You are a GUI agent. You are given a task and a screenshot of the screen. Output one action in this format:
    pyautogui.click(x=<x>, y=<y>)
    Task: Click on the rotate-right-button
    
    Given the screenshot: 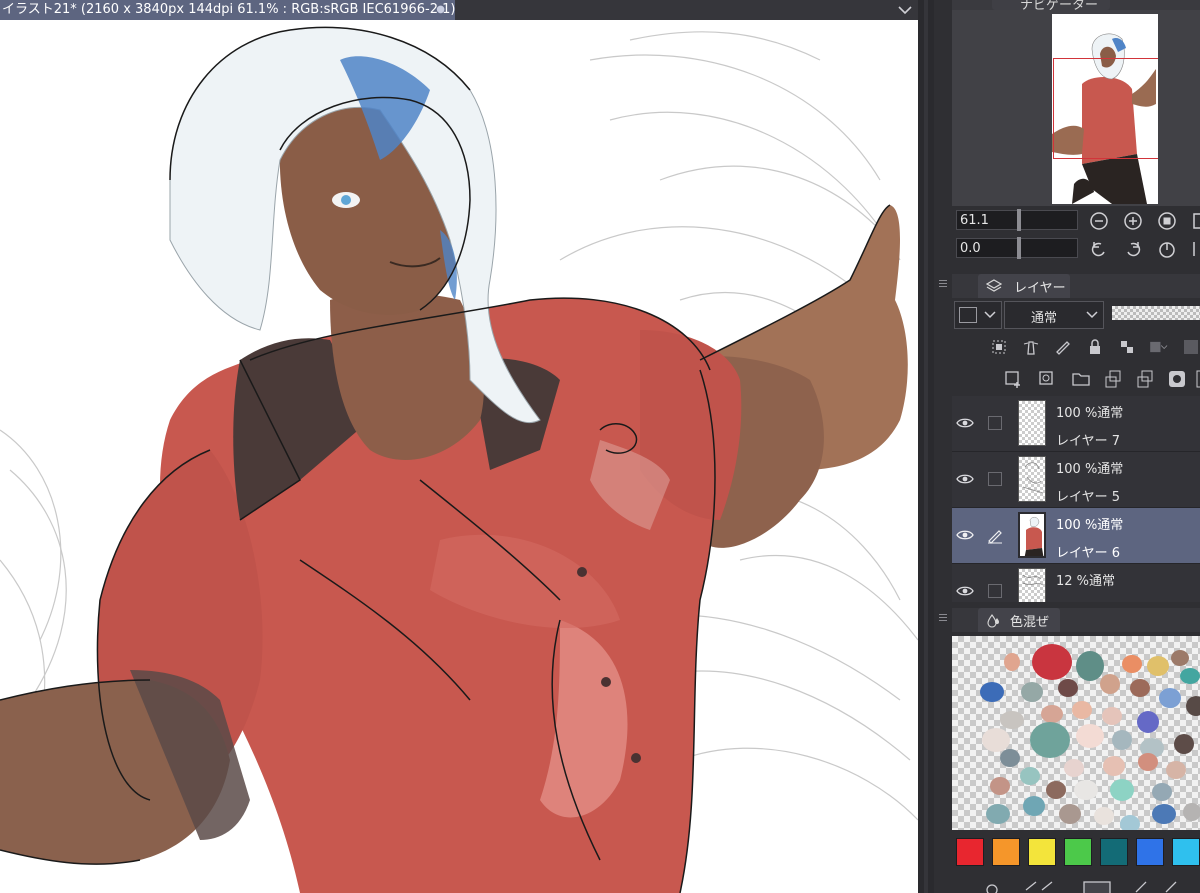 What is the action you would take?
    pyautogui.click(x=1133, y=249)
    